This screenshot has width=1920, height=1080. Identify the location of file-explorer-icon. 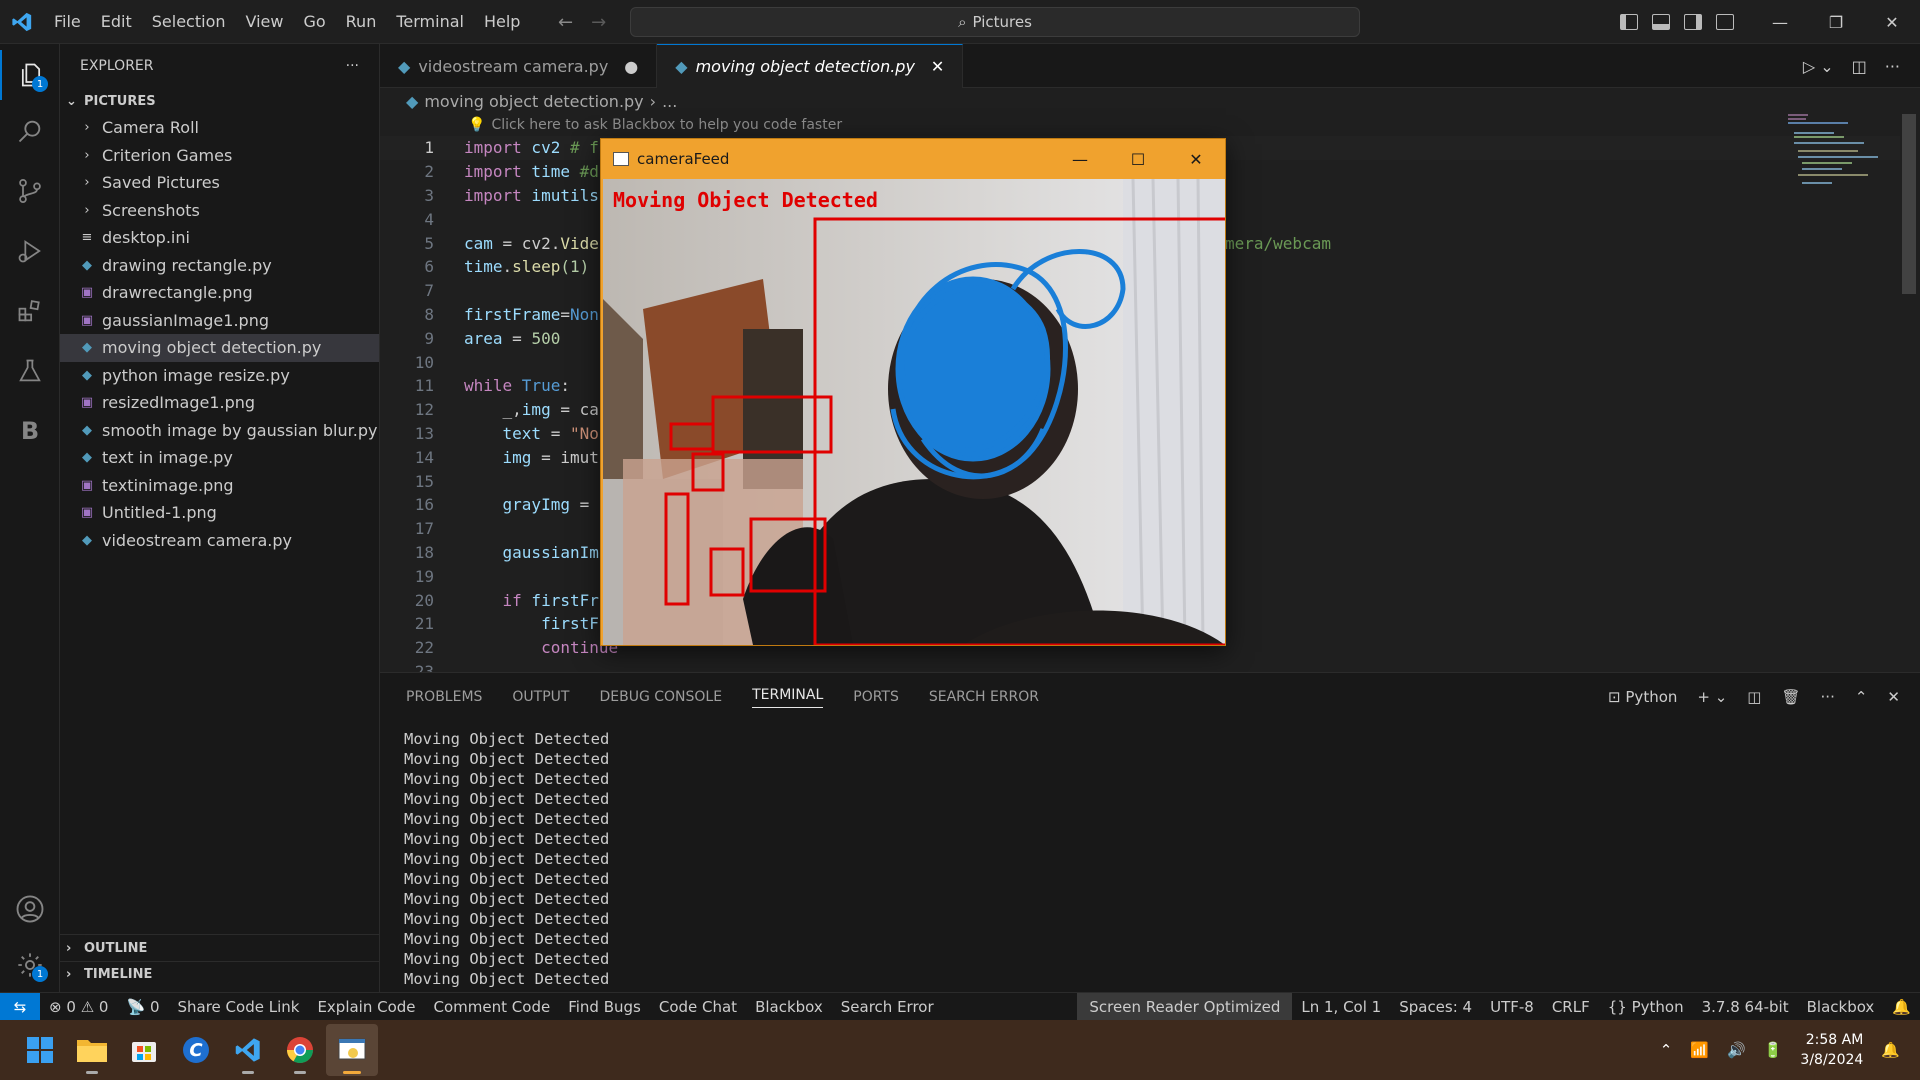
(92, 1050).